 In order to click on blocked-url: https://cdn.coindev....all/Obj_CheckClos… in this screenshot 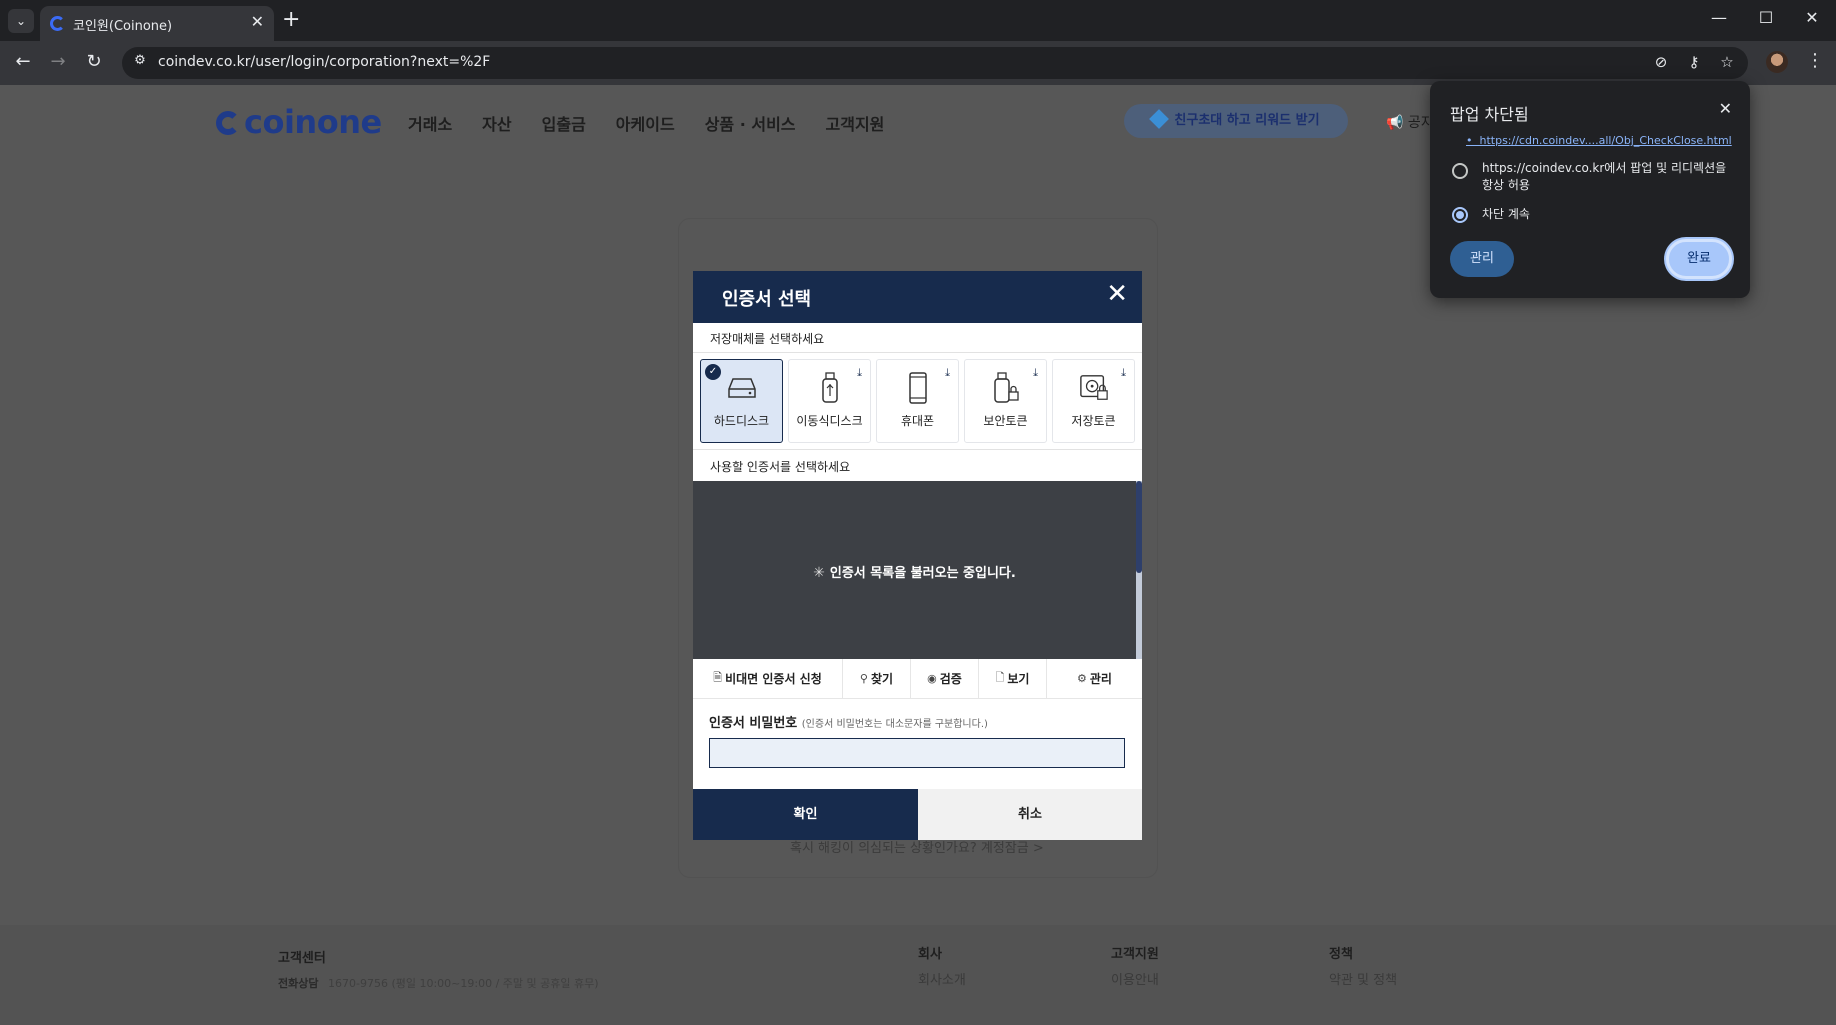, I will do `click(1605, 140)`.